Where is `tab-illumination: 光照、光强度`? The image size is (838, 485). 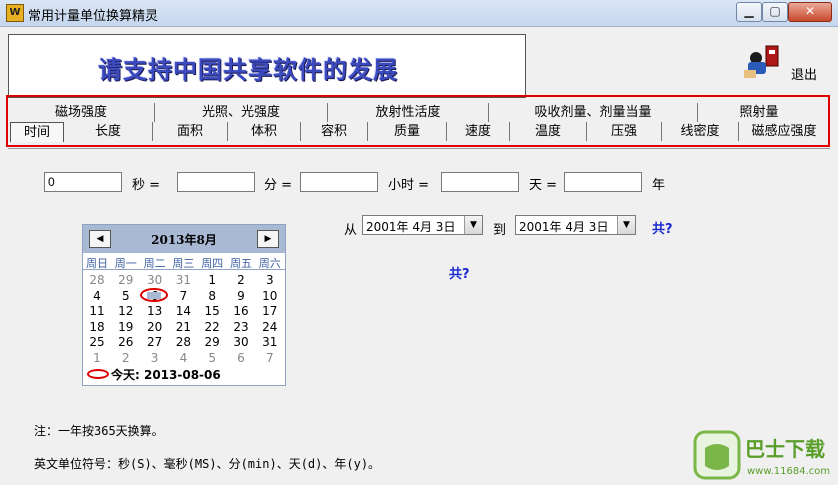
tab-illumination: 光照、光强度 is located at coordinates (241, 112).